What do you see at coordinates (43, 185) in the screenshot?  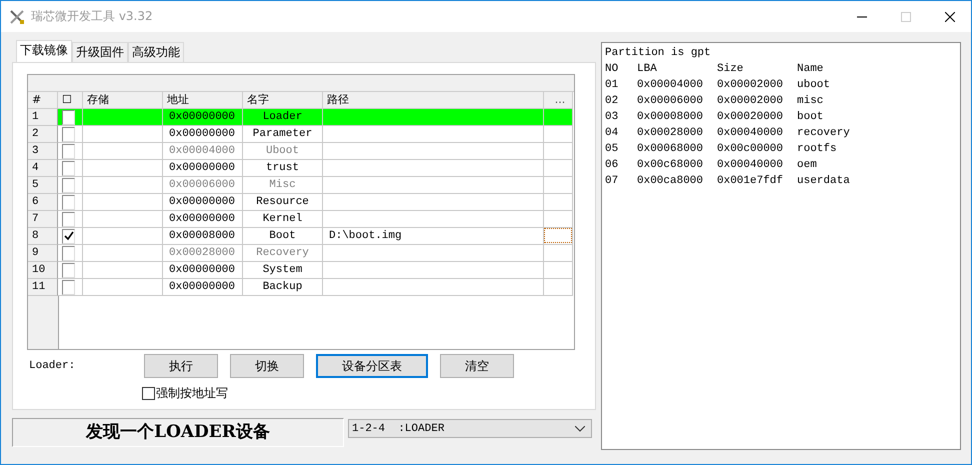 I see `row-number: 5` at bounding box center [43, 185].